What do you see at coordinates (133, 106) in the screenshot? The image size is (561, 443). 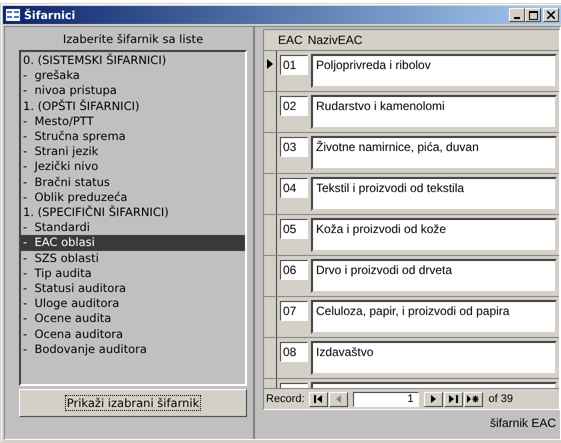 I see `list-item: 1. (OPŠTI ŠIFARNICI)` at bounding box center [133, 106].